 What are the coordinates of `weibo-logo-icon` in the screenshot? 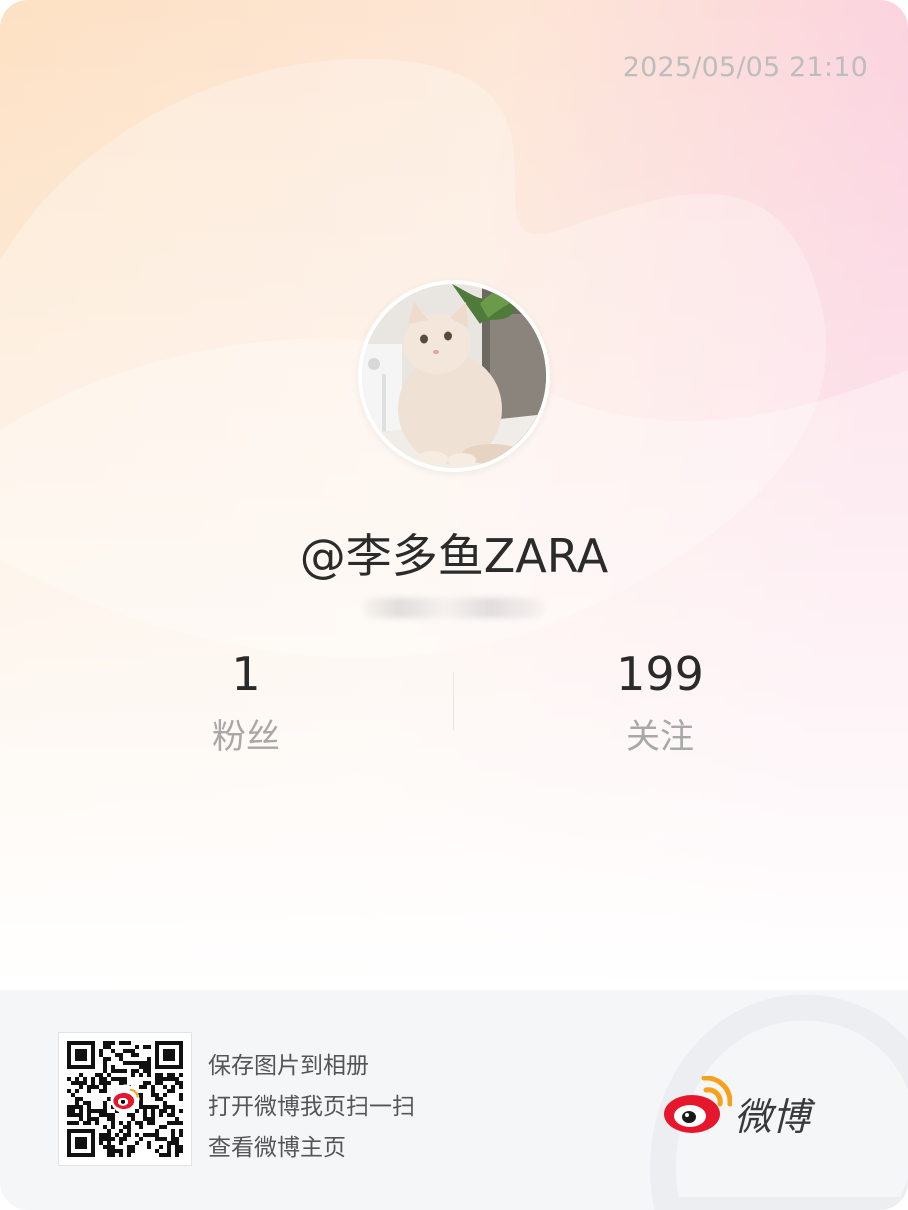 It's located at (698, 1104).